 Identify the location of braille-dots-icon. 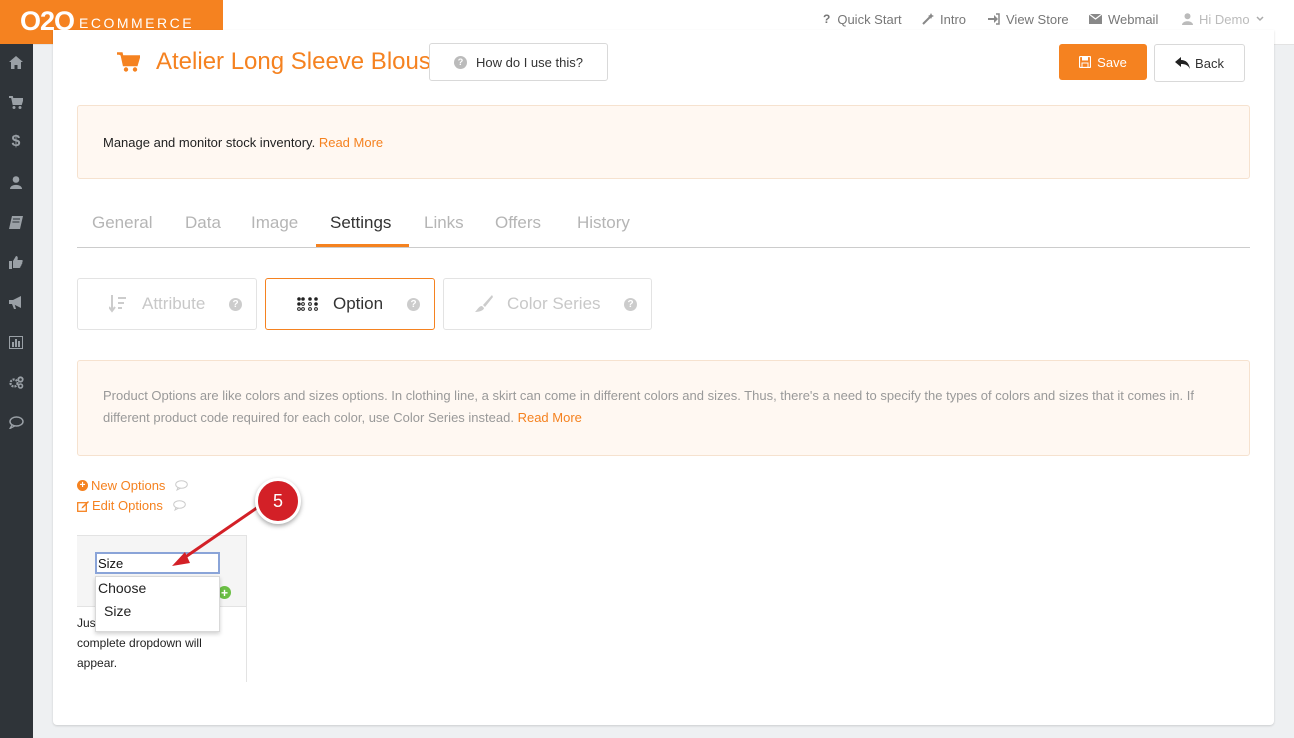
(307, 304).